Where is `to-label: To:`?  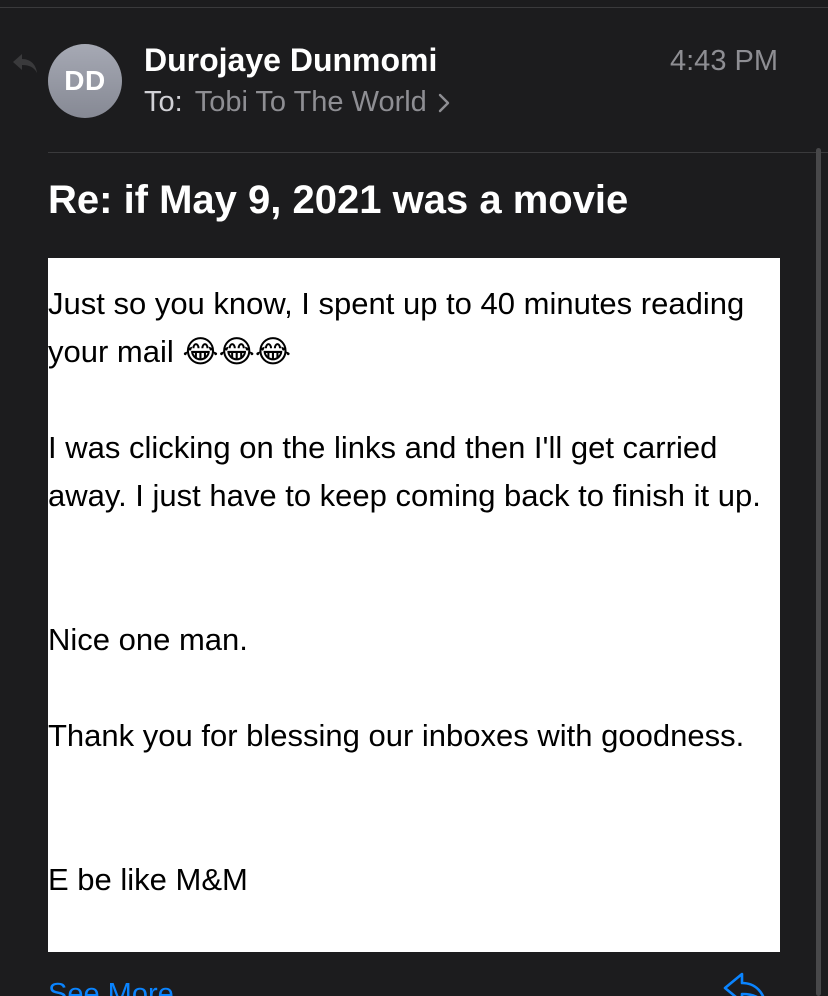 to-label: To: is located at coordinates (163, 102).